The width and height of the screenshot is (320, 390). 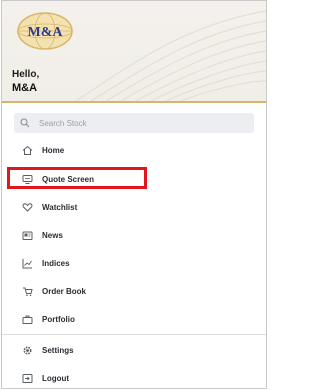 I want to click on orders-icon, so click(x=28, y=291).